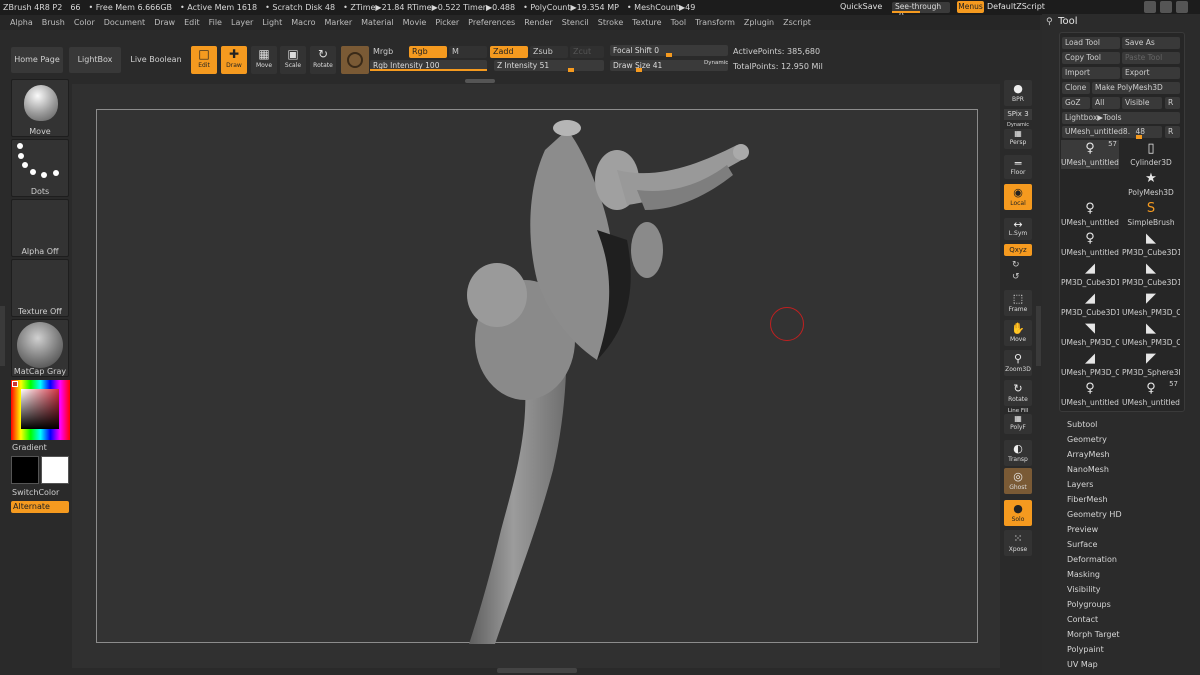 The width and height of the screenshot is (1200, 675). What do you see at coordinates (1018, 139) in the screenshot?
I see `persp-button: ▦ Persp` at bounding box center [1018, 139].